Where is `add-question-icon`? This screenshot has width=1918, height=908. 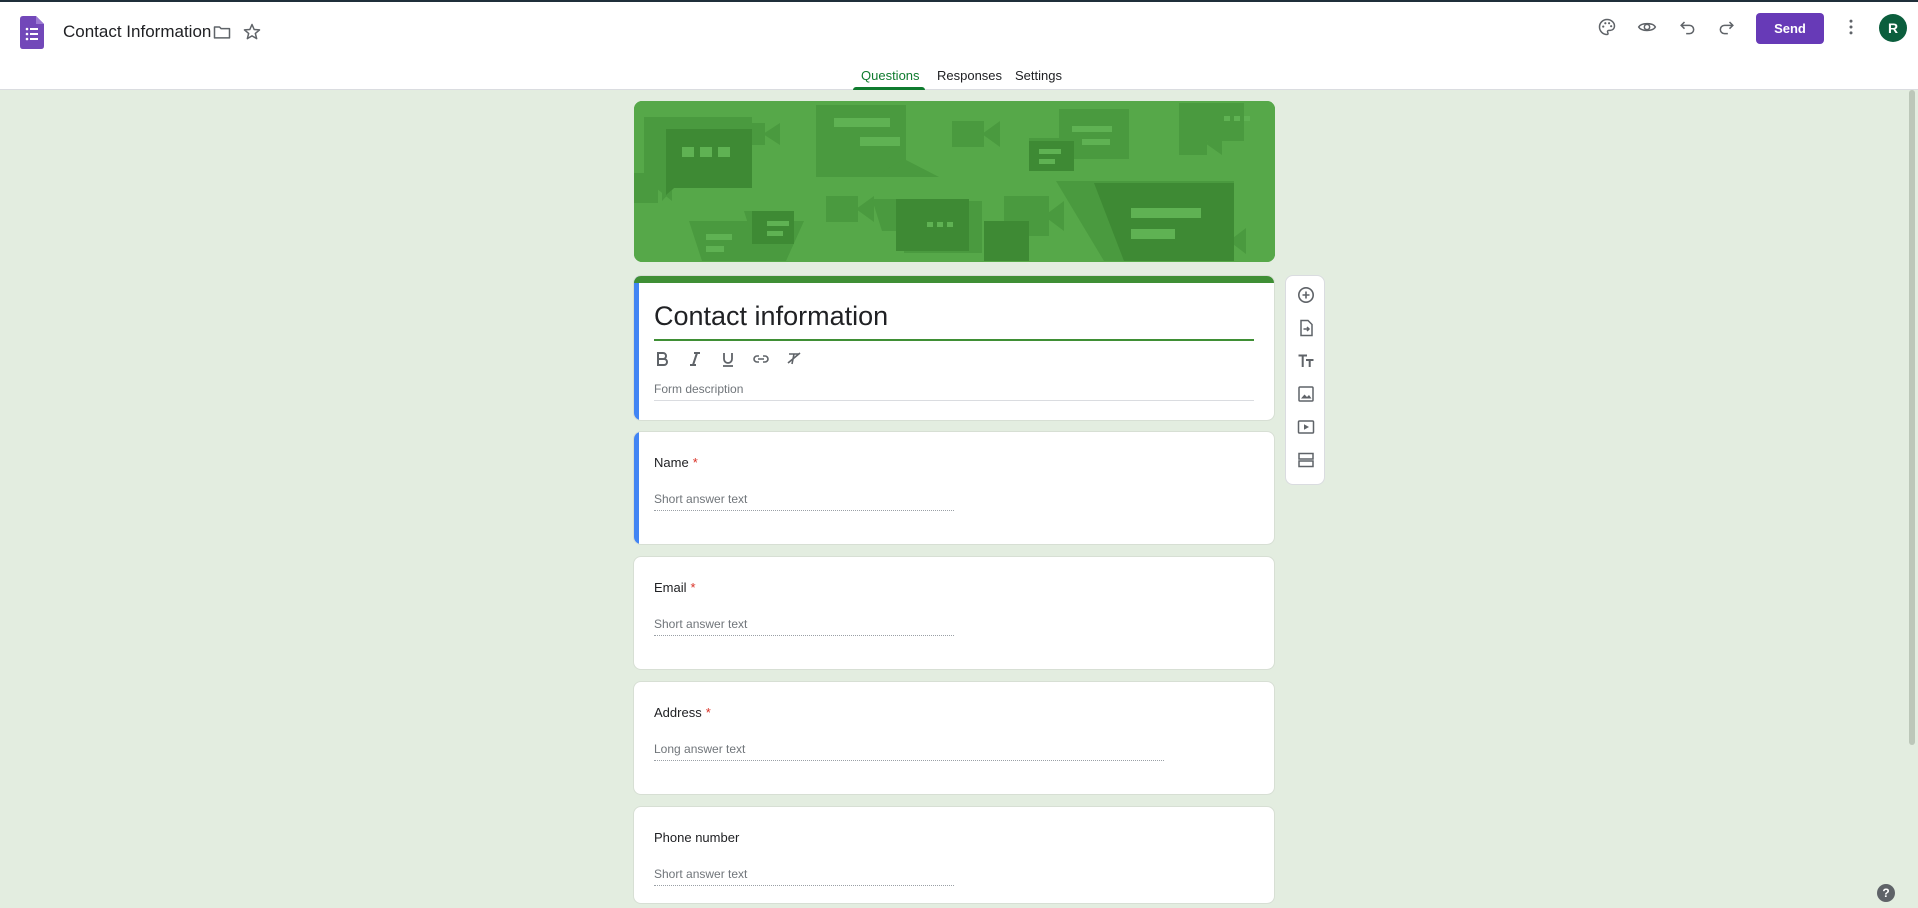
add-question-icon is located at coordinates (1306, 295).